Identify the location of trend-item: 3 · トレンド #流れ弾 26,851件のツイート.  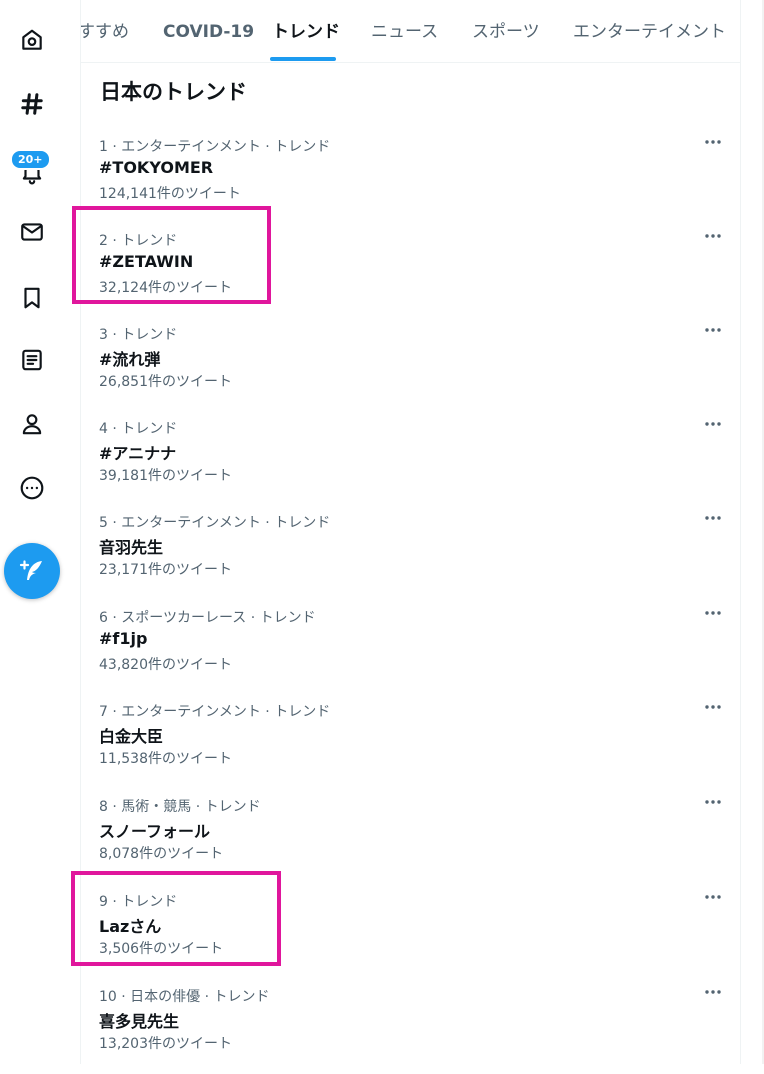
(410, 365).